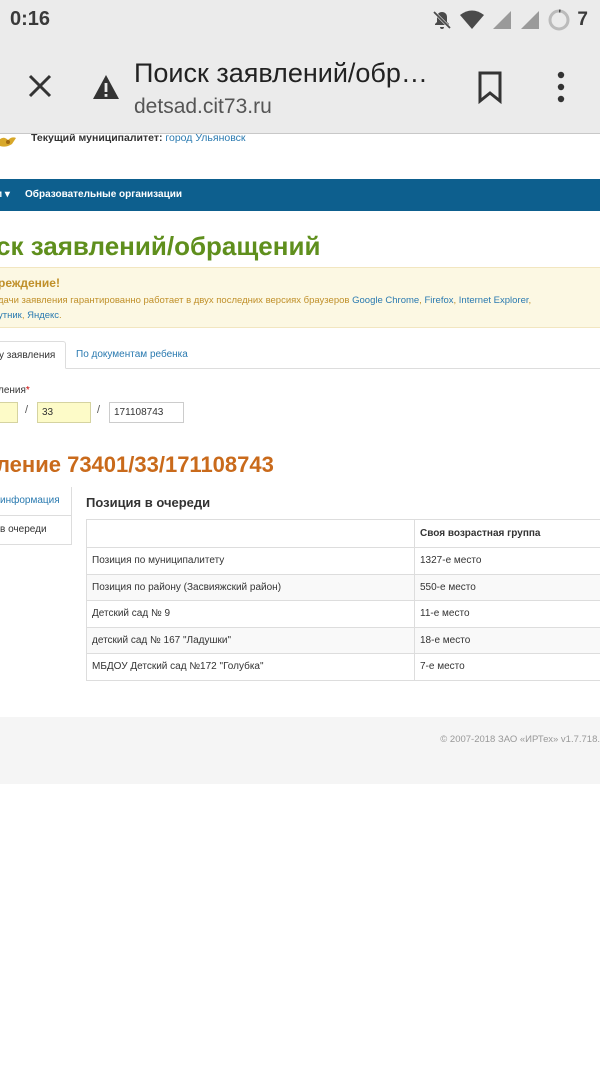  I want to click on row-label: Детский сад № 9, so click(250, 614).